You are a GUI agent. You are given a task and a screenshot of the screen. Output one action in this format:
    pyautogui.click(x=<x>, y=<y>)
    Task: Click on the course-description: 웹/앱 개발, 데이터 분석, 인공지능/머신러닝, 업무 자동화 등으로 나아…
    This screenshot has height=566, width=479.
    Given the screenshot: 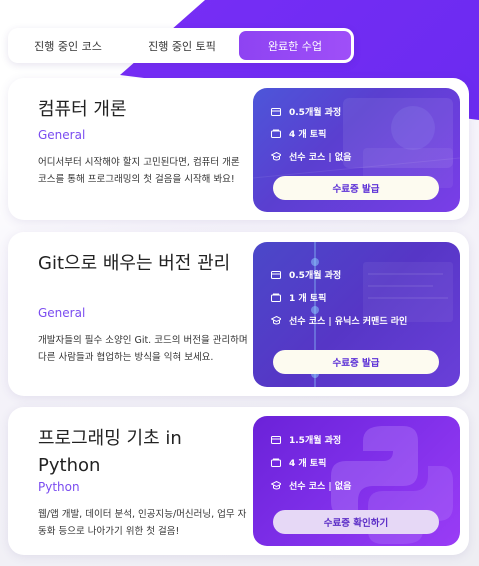 What is the action you would take?
    pyautogui.click(x=142, y=523)
    